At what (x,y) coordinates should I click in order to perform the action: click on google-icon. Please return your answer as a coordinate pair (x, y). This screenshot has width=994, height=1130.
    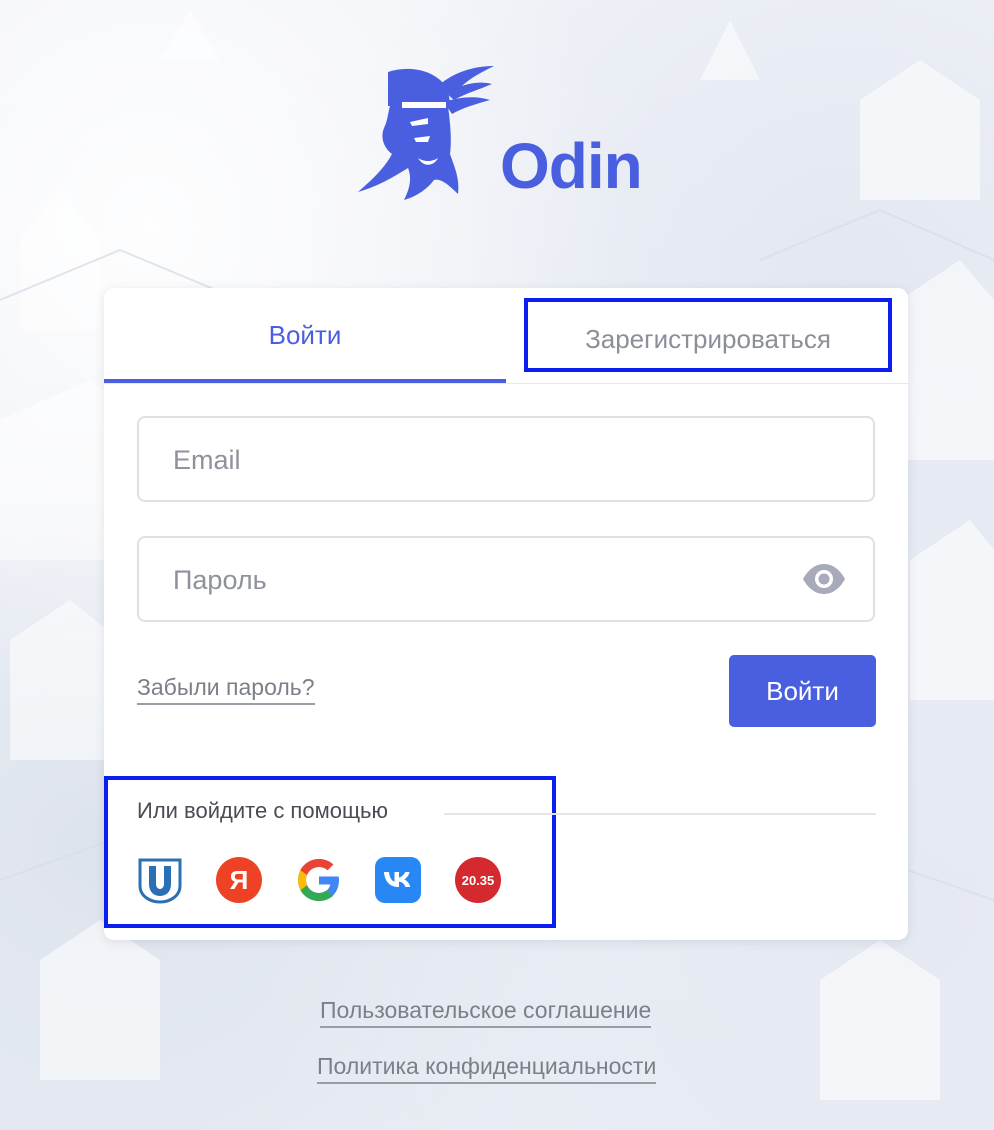
    Looking at the image, I should click on (319, 880).